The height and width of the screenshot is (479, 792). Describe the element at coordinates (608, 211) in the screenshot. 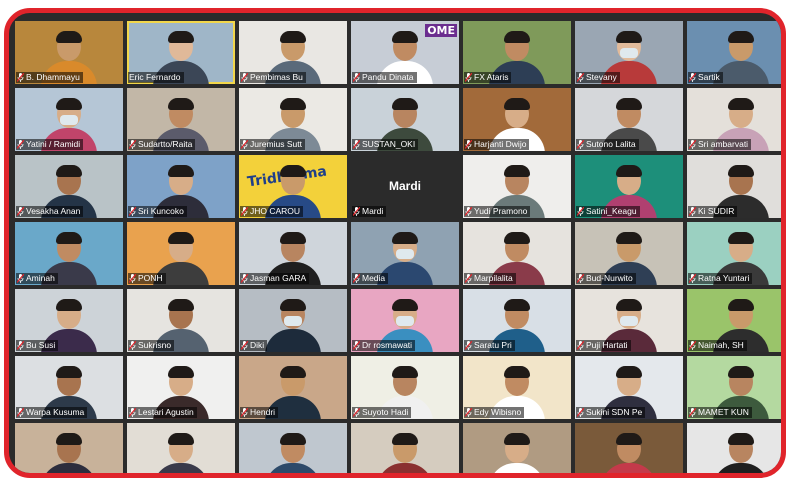

I see `participant-name-label: Satini_Keagu` at that location.